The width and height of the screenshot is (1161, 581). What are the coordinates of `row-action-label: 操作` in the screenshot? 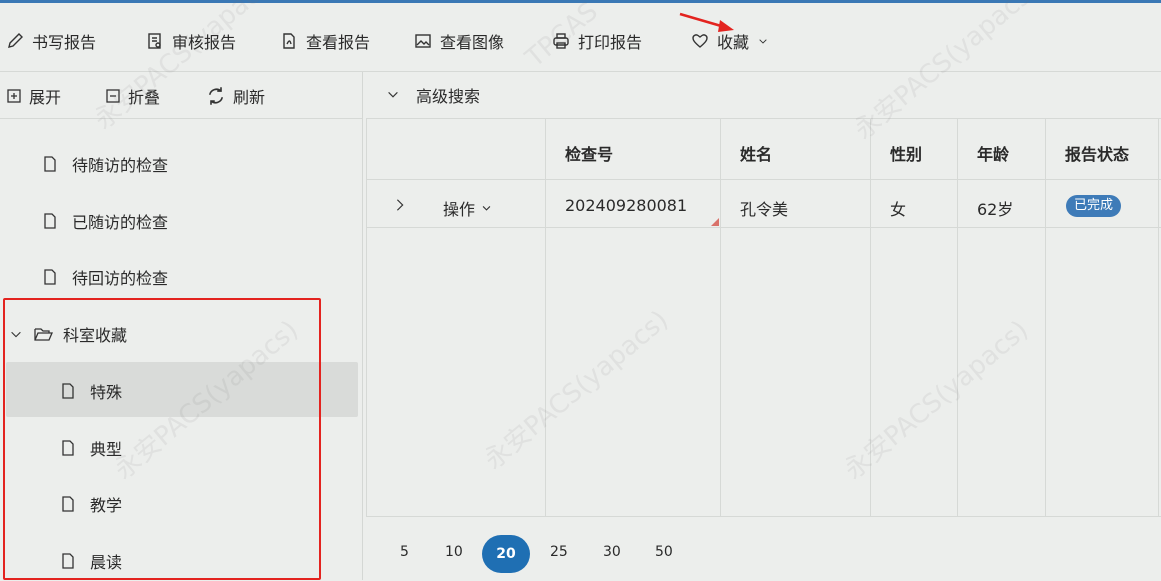 It's located at (459, 209).